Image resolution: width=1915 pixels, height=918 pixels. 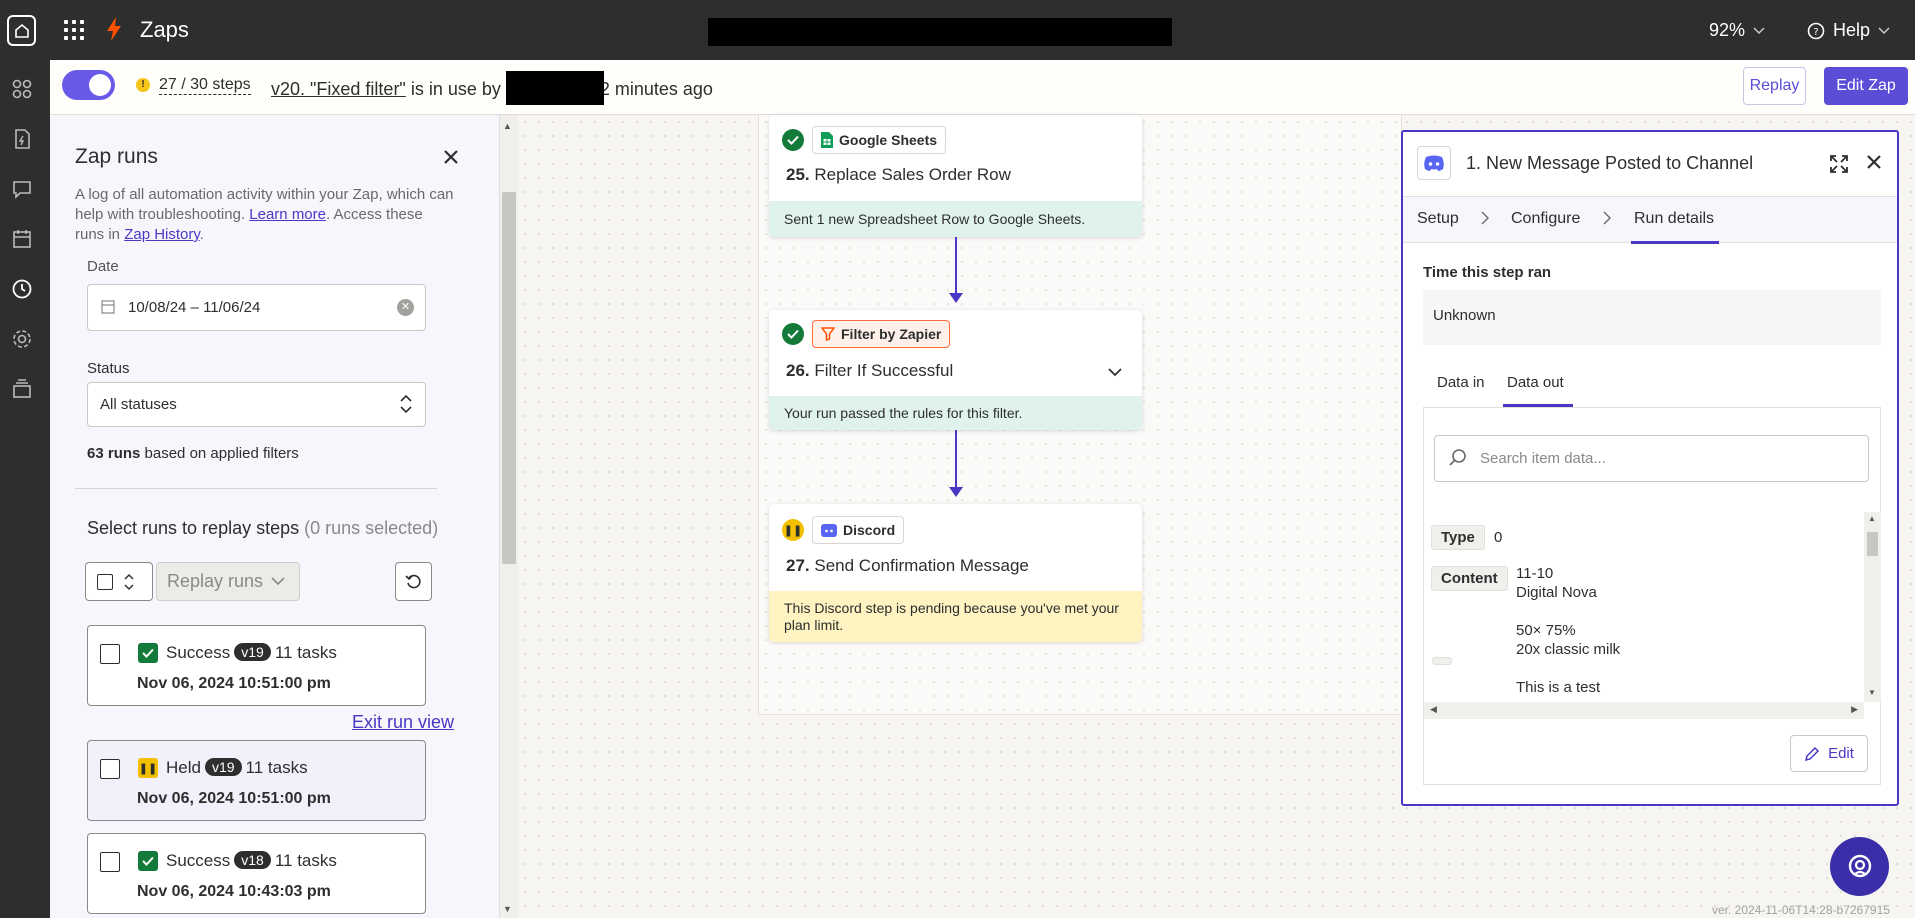 What do you see at coordinates (1872, 544) in the screenshot?
I see `scrollbar-thumb` at bounding box center [1872, 544].